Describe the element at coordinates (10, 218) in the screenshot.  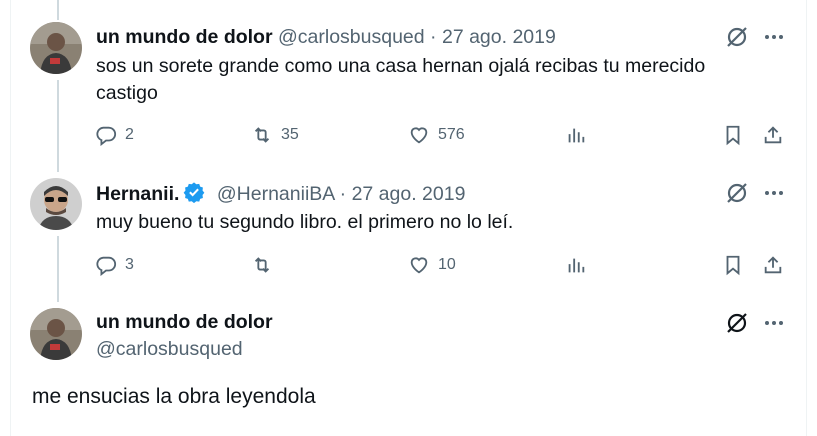
I see `timeline-left-border` at that location.